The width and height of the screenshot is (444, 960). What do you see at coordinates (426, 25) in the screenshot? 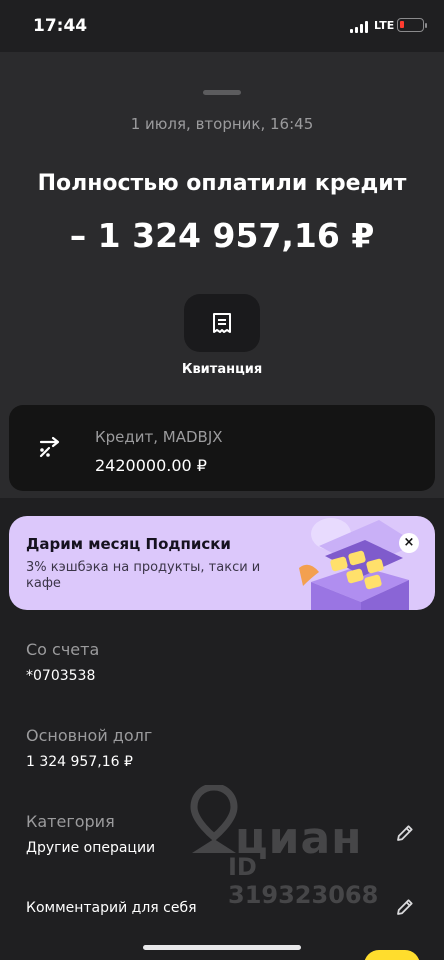
I see `battery-nub` at bounding box center [426, 25].